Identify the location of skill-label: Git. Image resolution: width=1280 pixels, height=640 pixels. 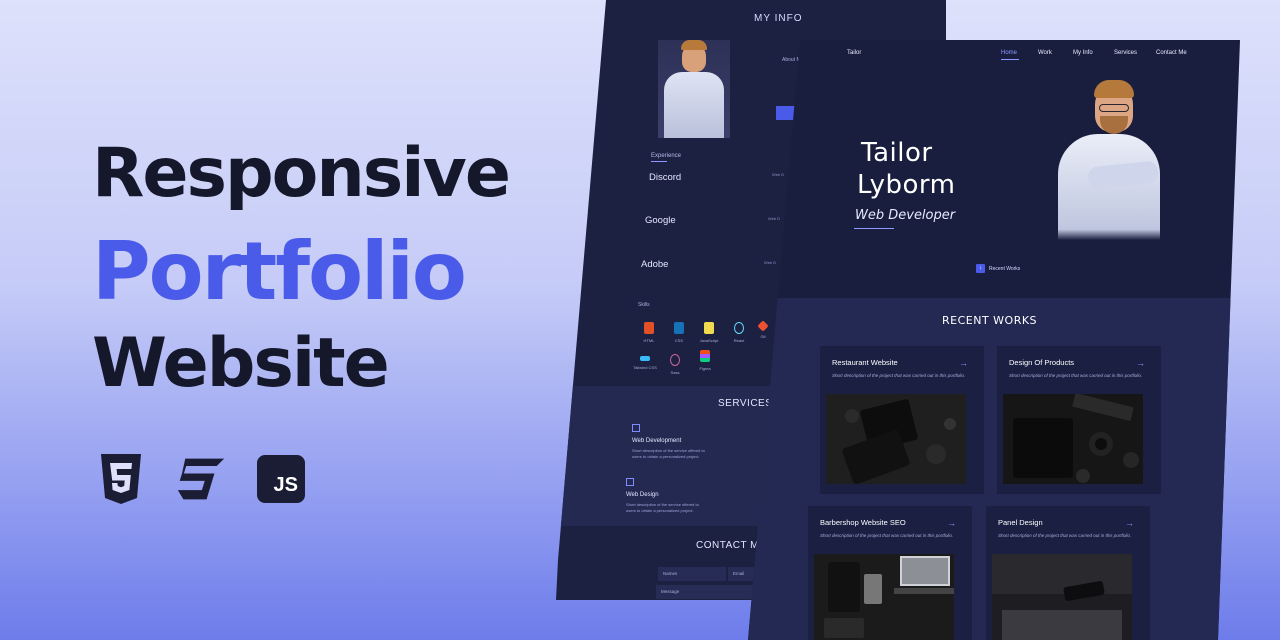
(763, 336).